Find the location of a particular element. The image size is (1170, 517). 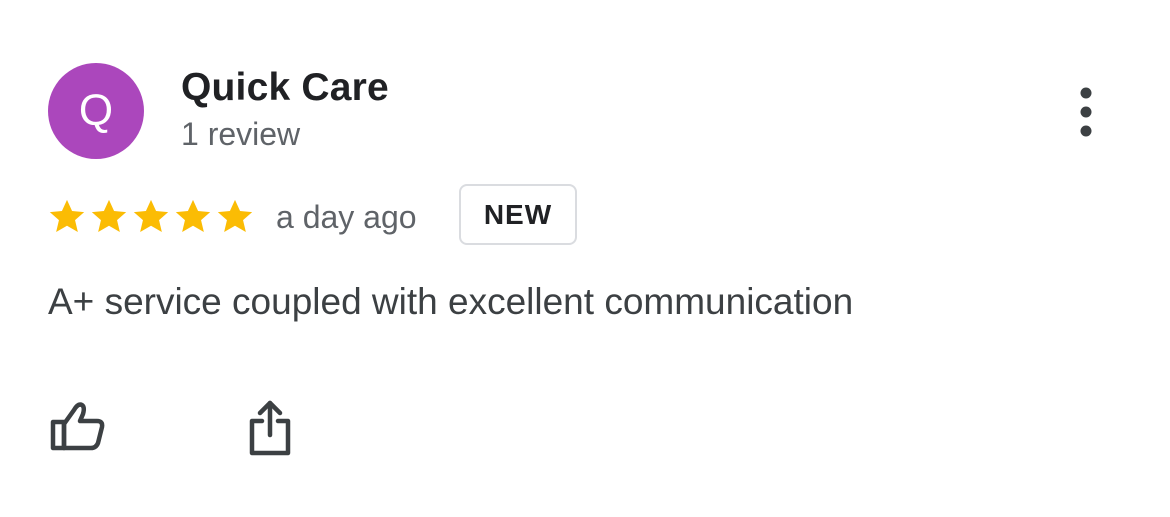

thumbs-up-icon is located at coordinates (77, 426).